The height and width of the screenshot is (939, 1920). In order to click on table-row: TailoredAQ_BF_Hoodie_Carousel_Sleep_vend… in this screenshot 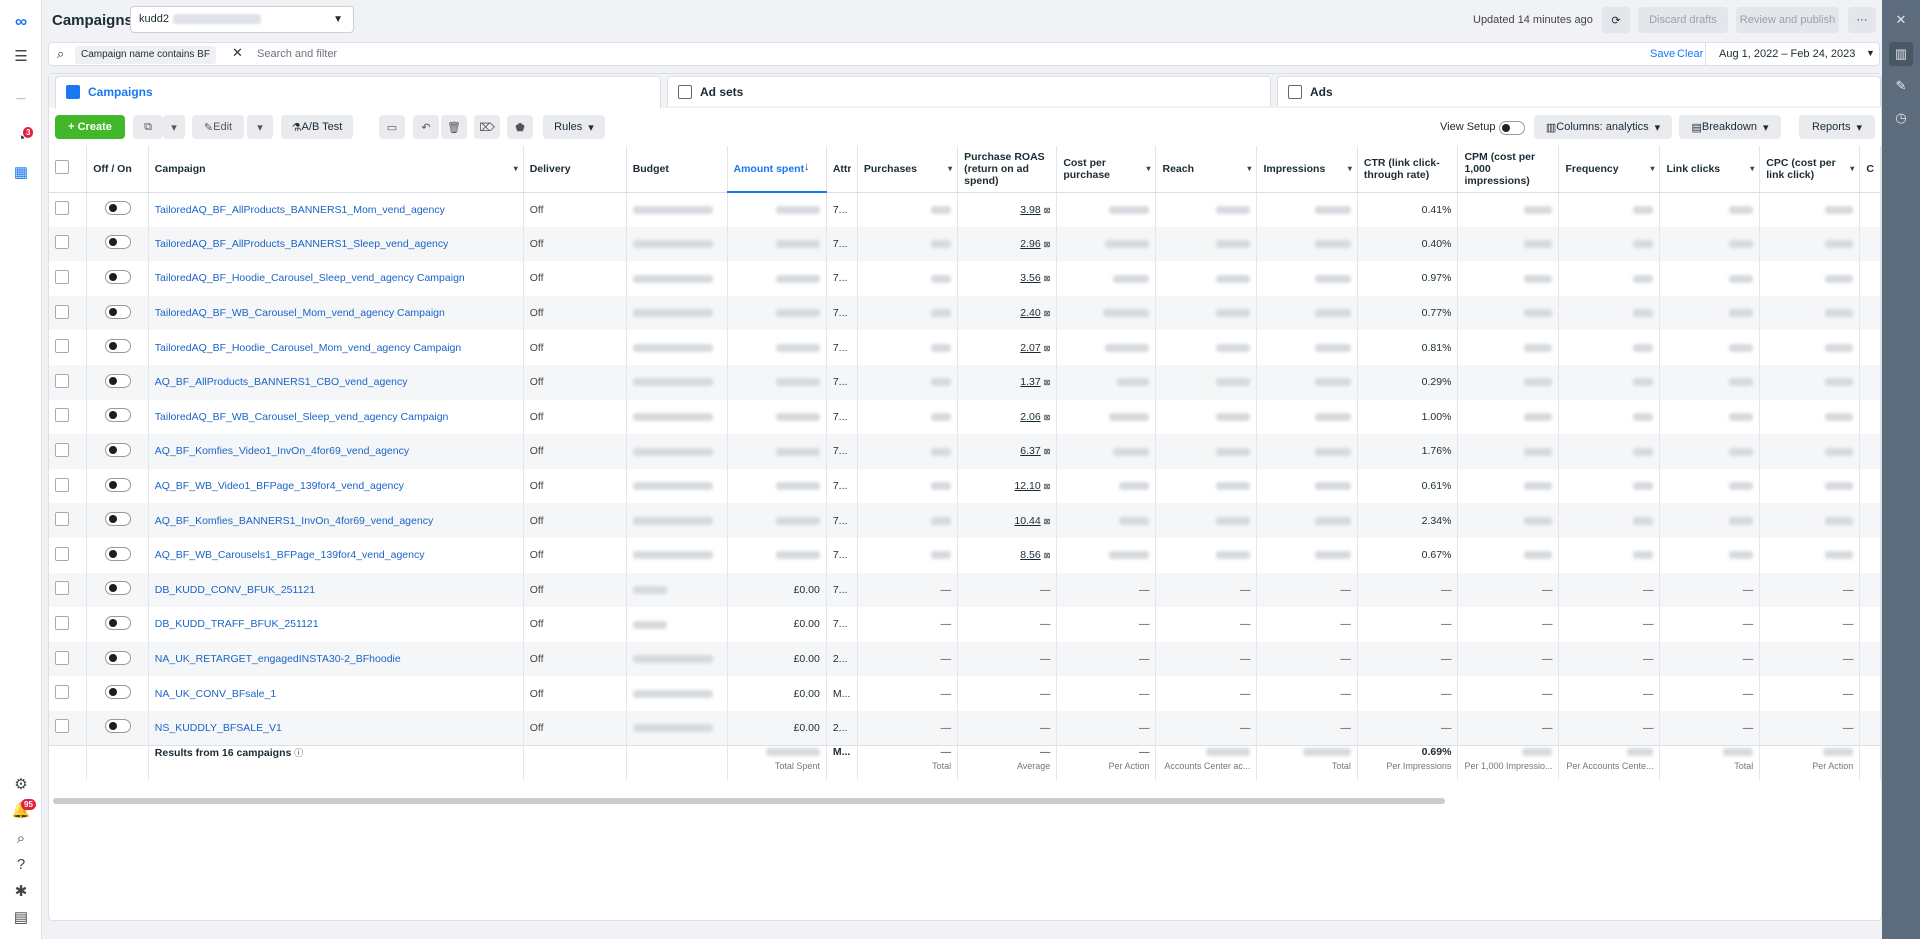, I will do `click(965, 278)`.